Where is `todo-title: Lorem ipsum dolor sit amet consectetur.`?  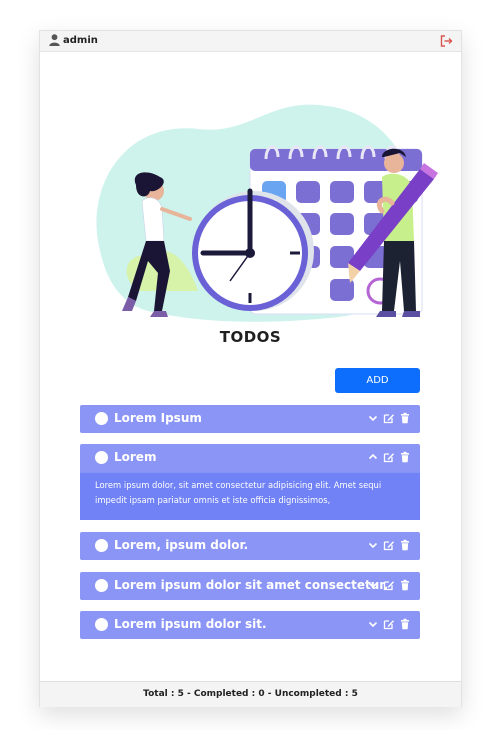
todo-title: Lorem ipsum dolor sit amet consectetur. is located at coordinates (251, 585).